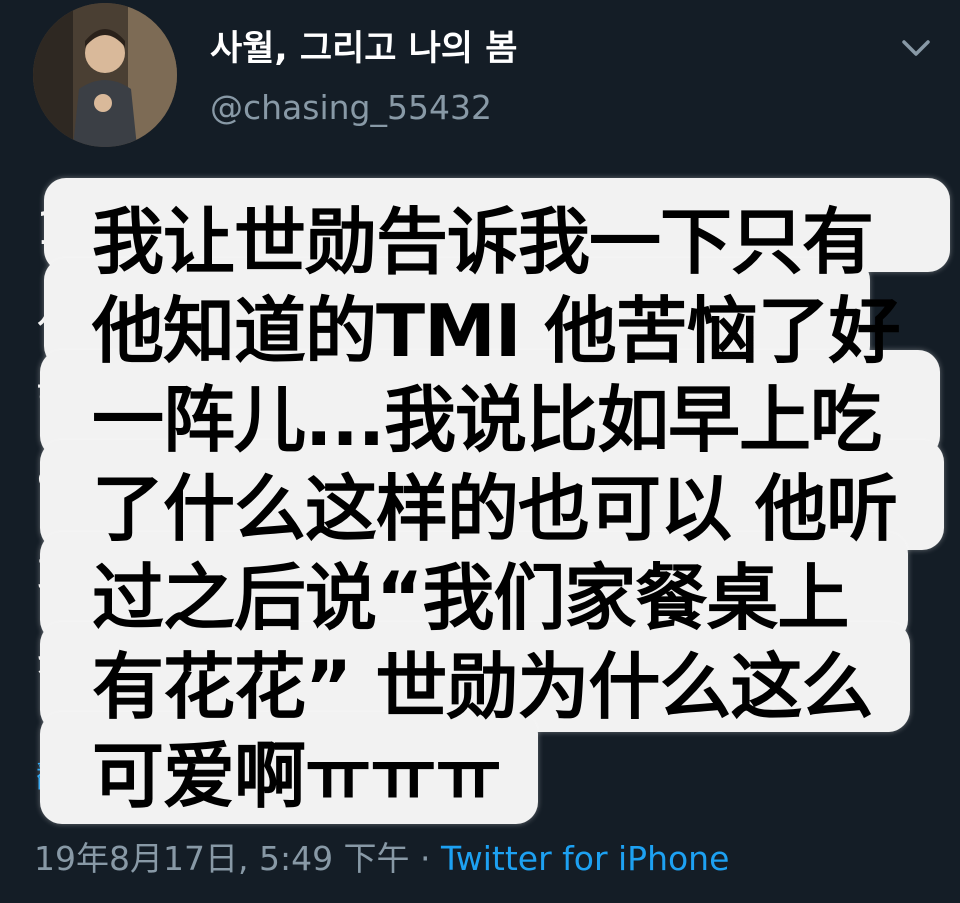  Describe the element at coordinates (297, 776) in the screenshot. I see `caption-line: 可爱啊ㅠㅠㅠ` at that location.